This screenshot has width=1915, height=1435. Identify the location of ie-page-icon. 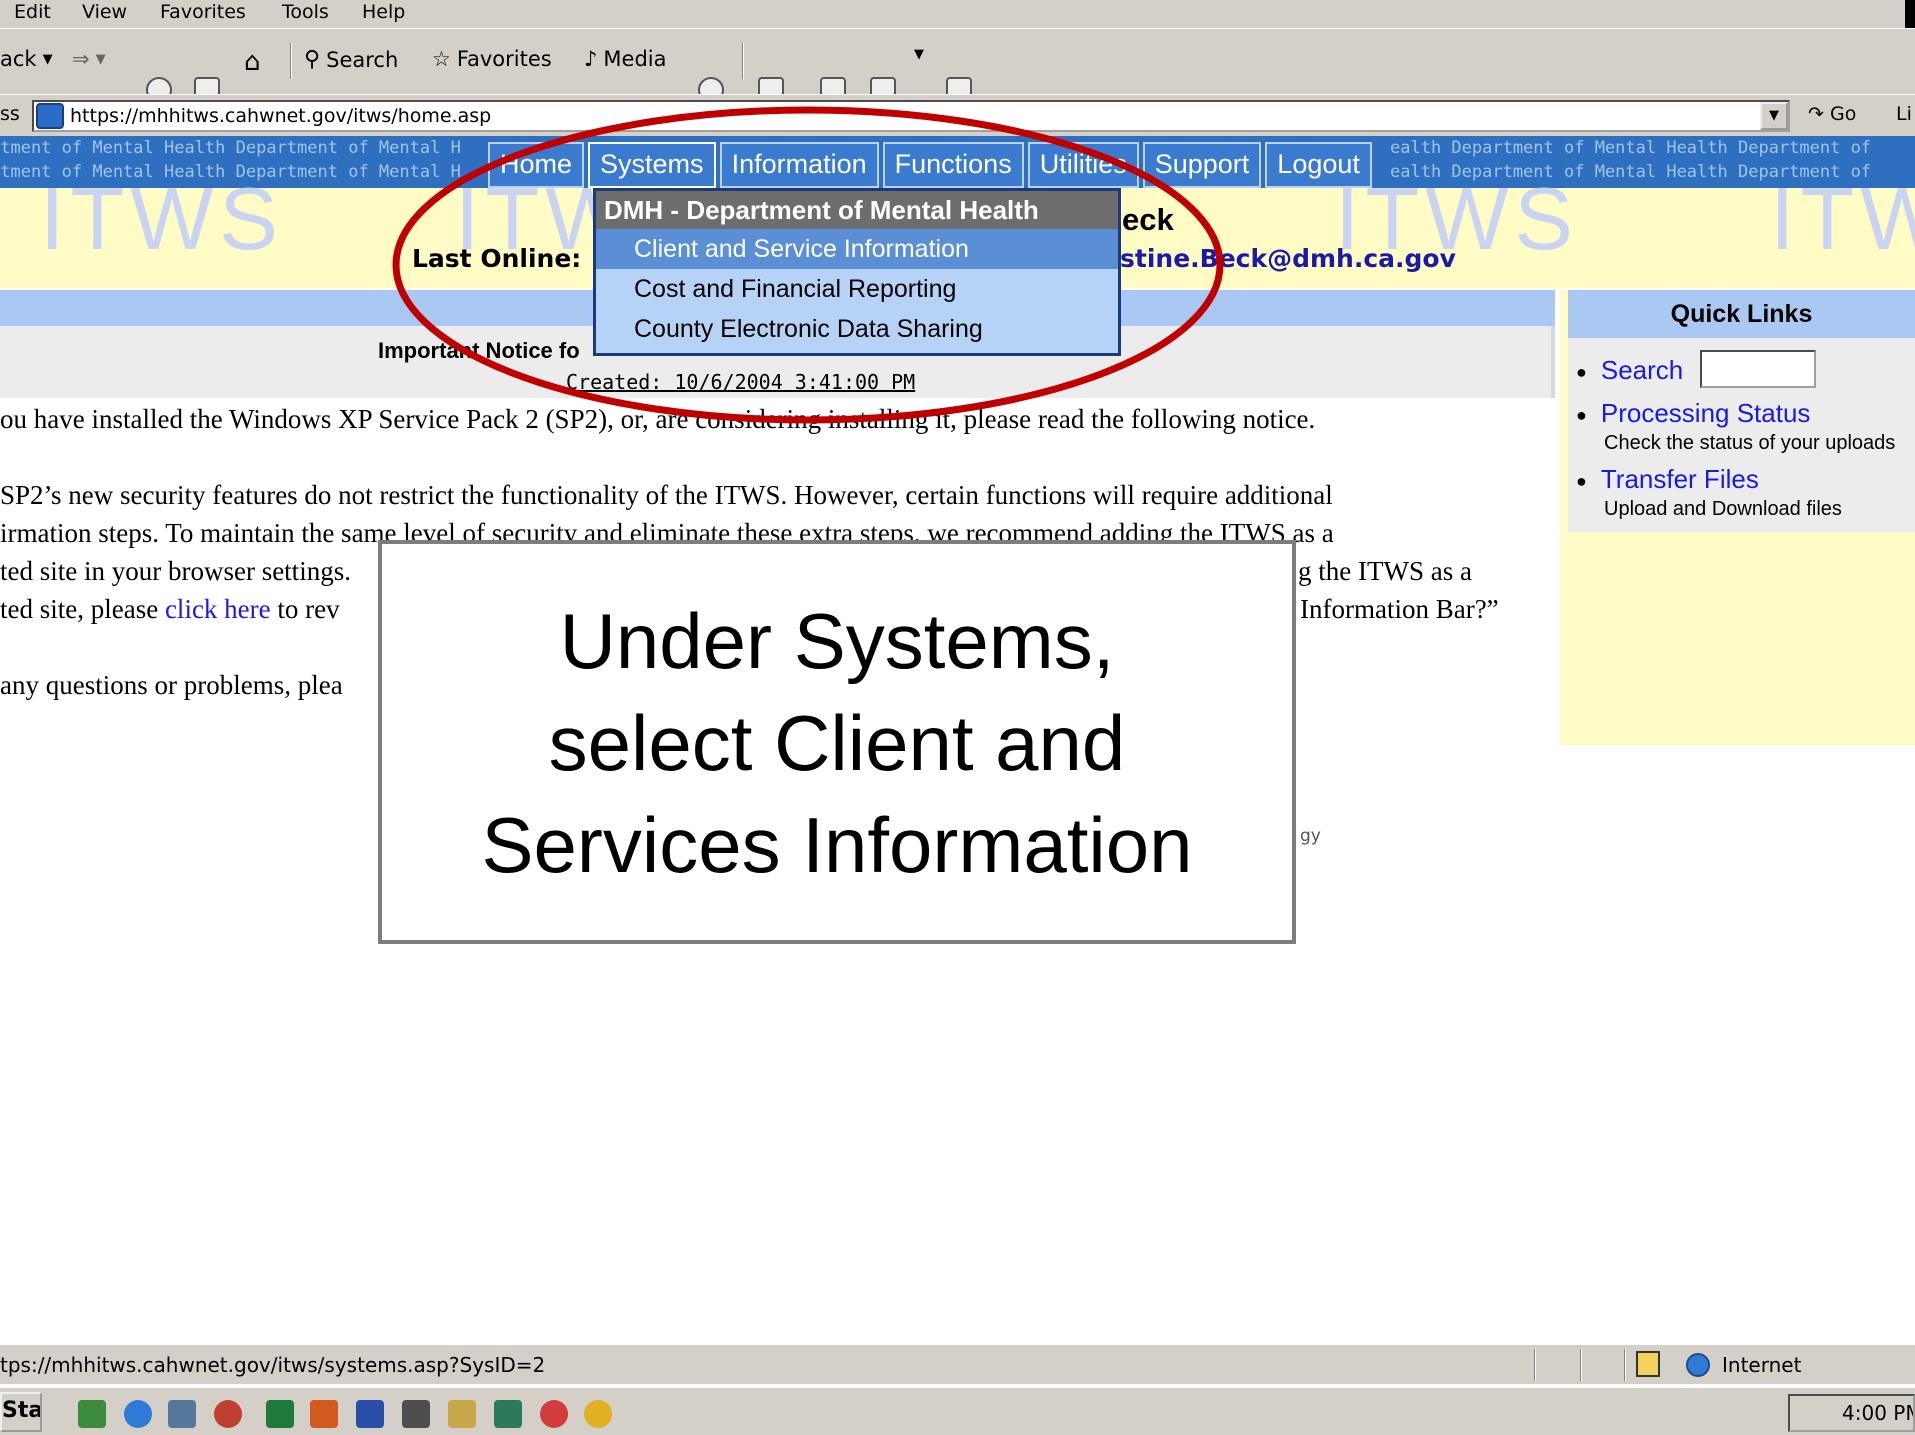
(50, 116).